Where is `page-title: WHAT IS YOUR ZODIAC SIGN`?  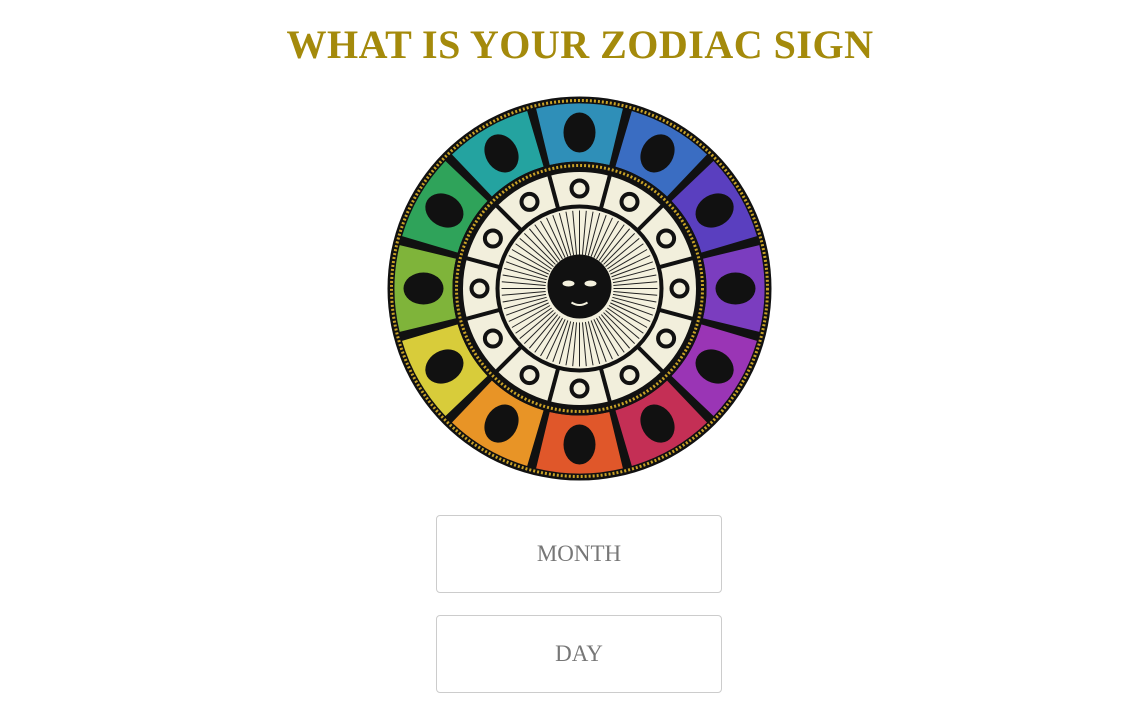 page-title: WHAT IS YOUR ZODIAC SIGN is located at coordinates (580, 44).